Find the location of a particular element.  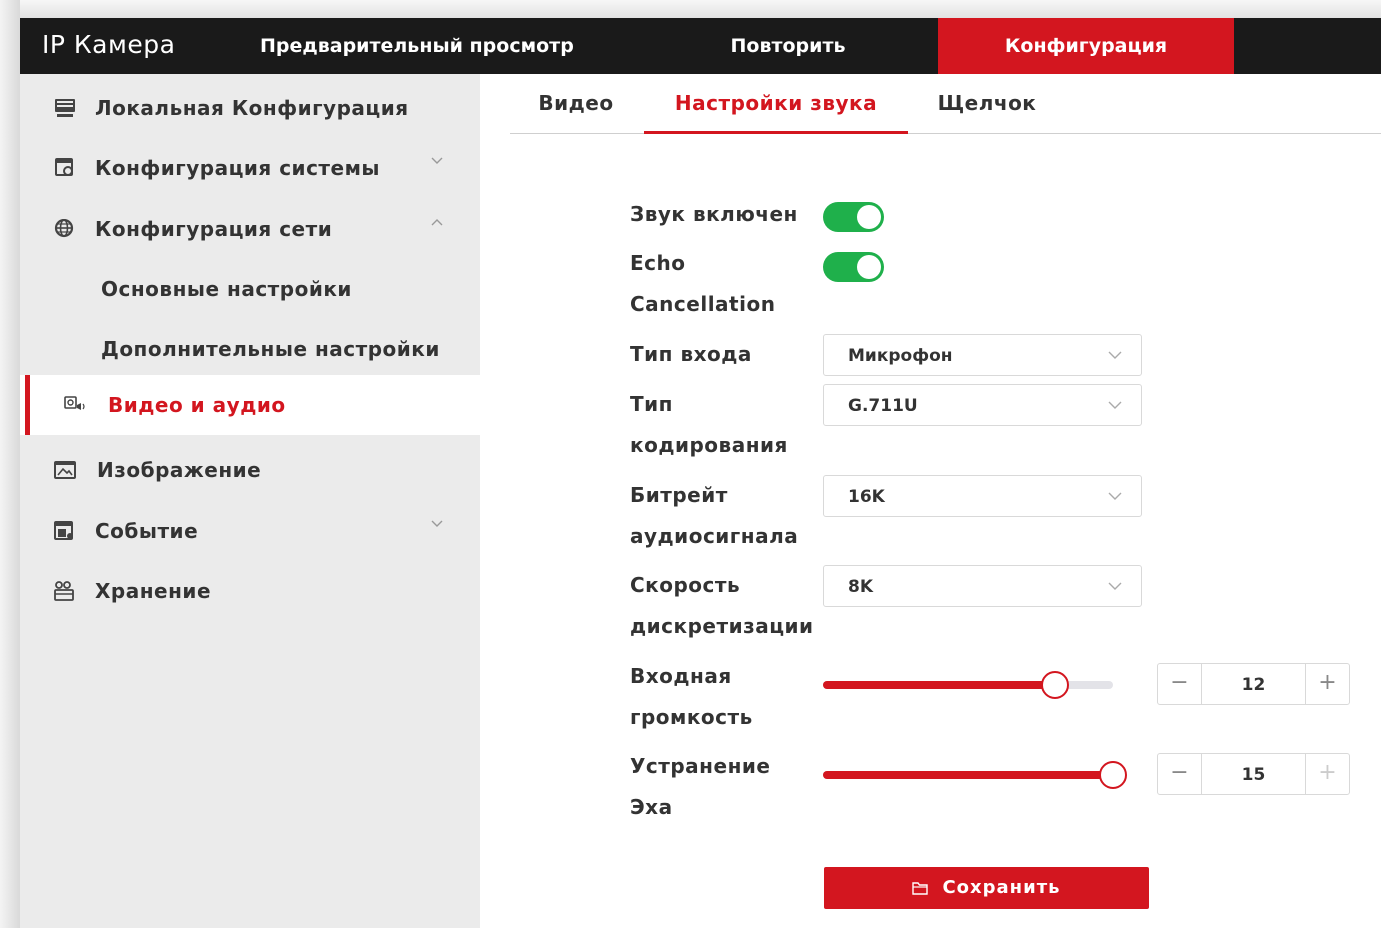

echo-removal-value: 15 is located at coordinates (1253, 775).